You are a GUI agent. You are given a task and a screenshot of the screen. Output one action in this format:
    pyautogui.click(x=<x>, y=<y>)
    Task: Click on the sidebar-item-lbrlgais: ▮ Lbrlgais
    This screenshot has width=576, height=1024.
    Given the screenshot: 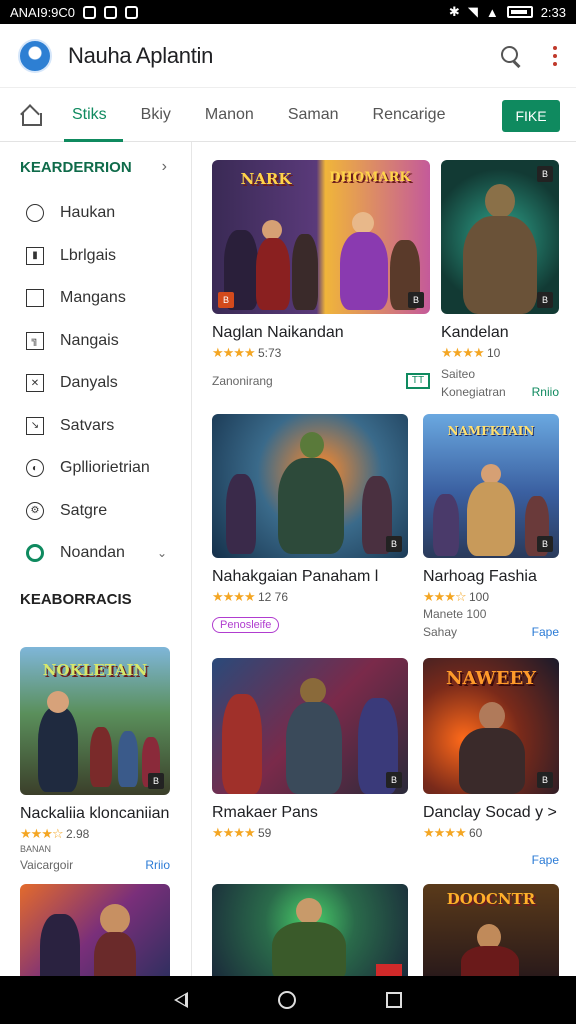 What is the action you would take?
    pyautogui.click(x=95, y=256)
    